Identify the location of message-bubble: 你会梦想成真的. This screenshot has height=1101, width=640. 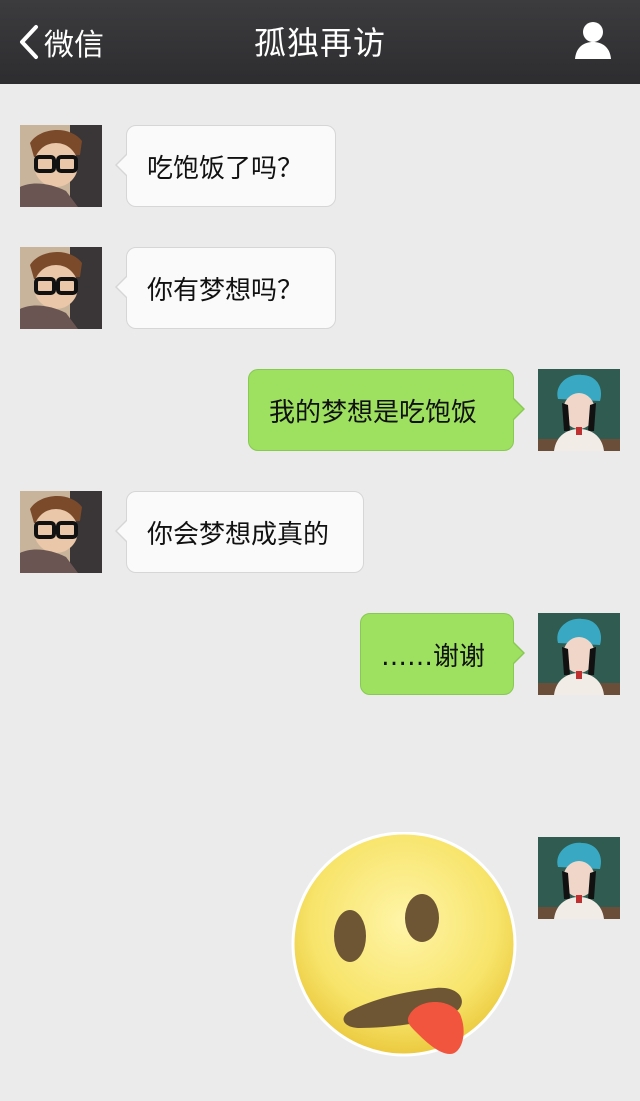
(239, 532).